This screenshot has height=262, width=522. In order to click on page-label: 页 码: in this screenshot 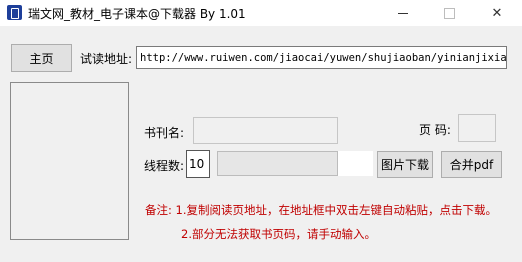, I will do `click(435, 130)`.